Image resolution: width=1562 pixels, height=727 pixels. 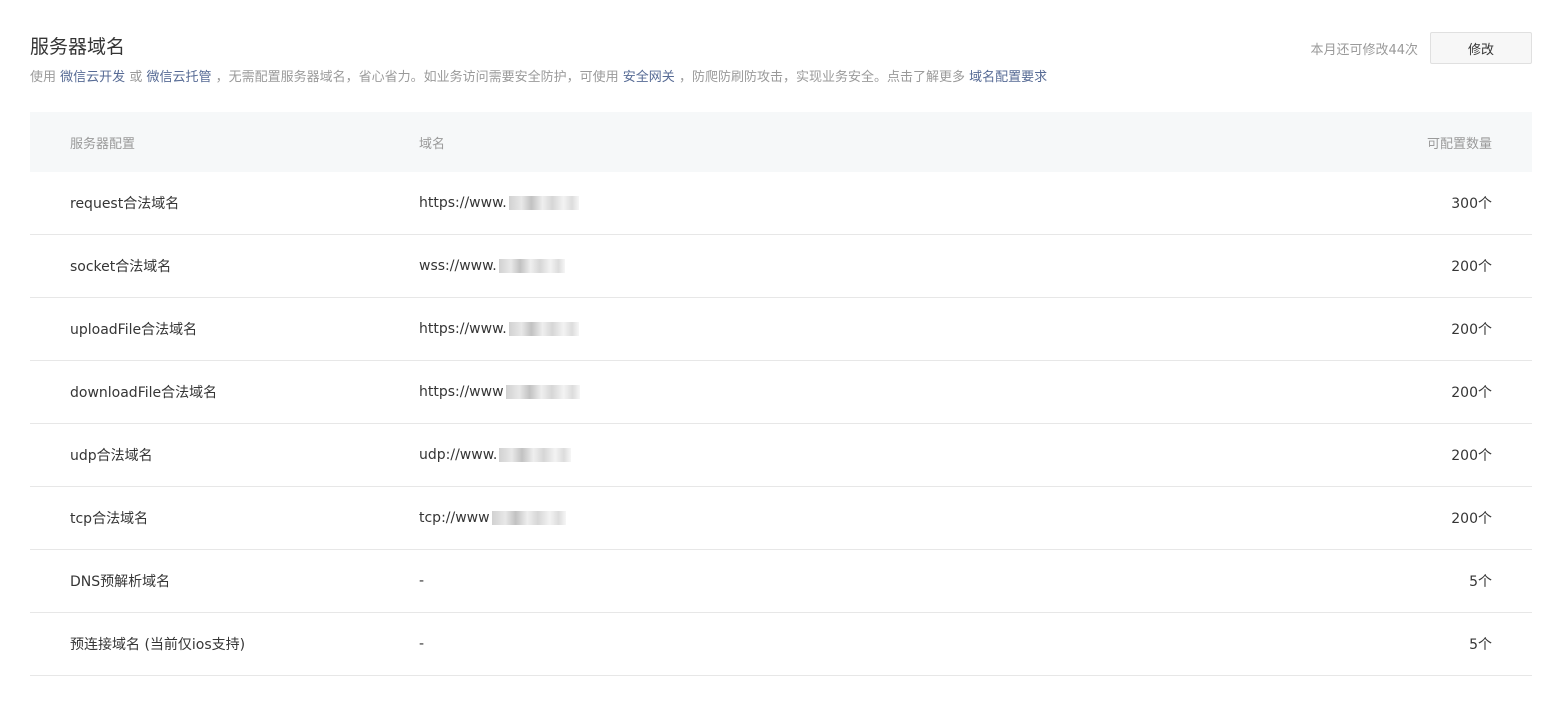 I want to click on header-actions: 本月还可修改44次 修改, so click(x=1421, y=48).